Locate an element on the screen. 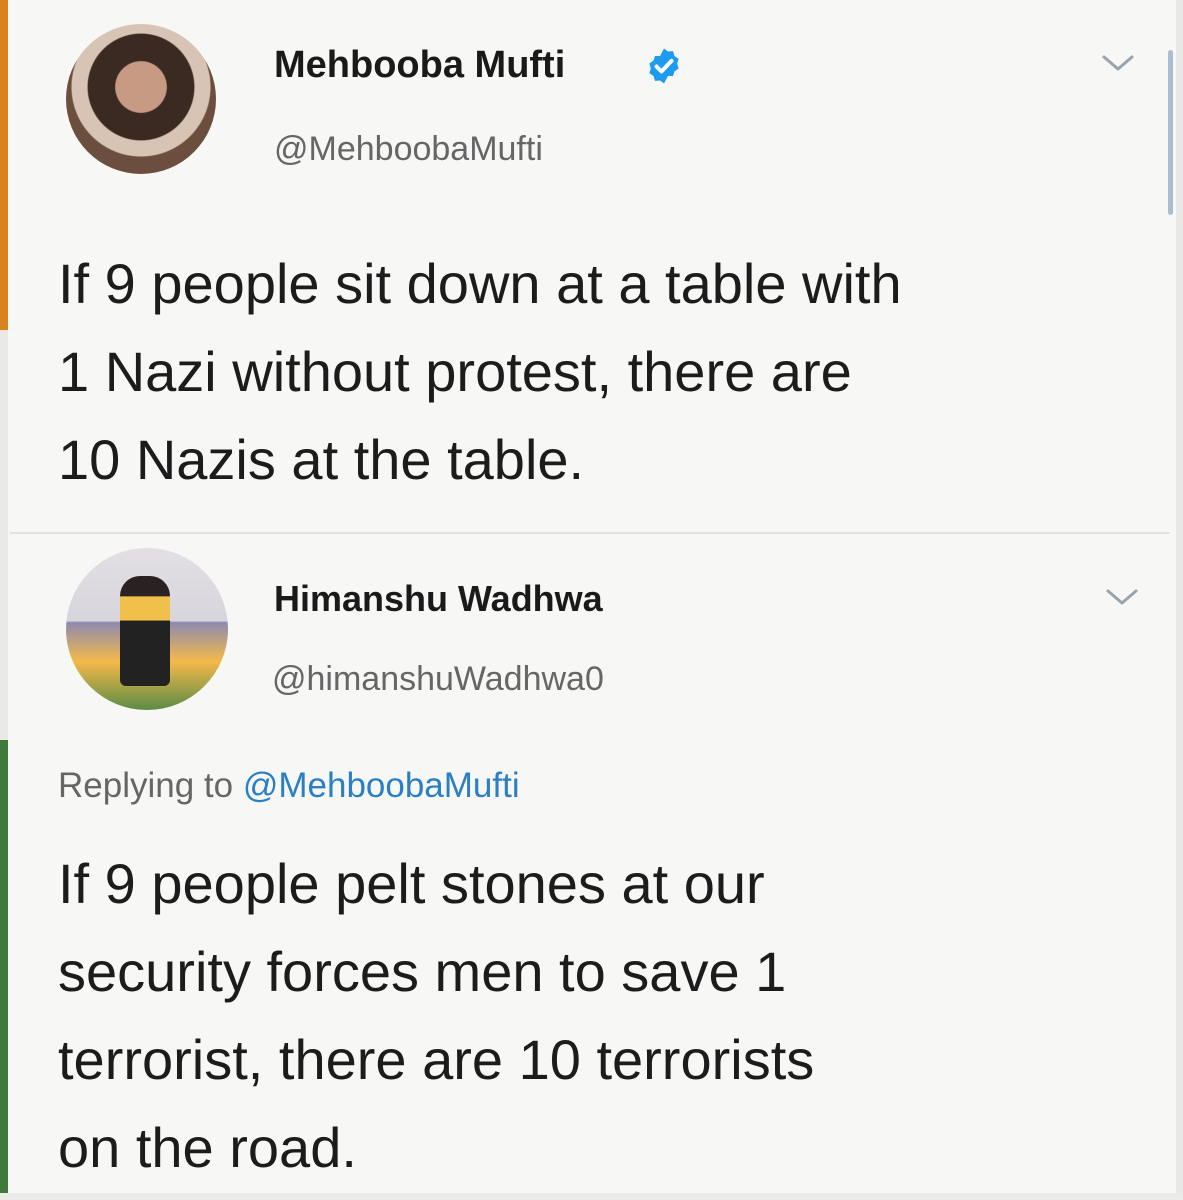 The width and height of the screenshot is (1183, 1200). author-name: Himanshu Wadhwa is located at coordinates (438, 599).